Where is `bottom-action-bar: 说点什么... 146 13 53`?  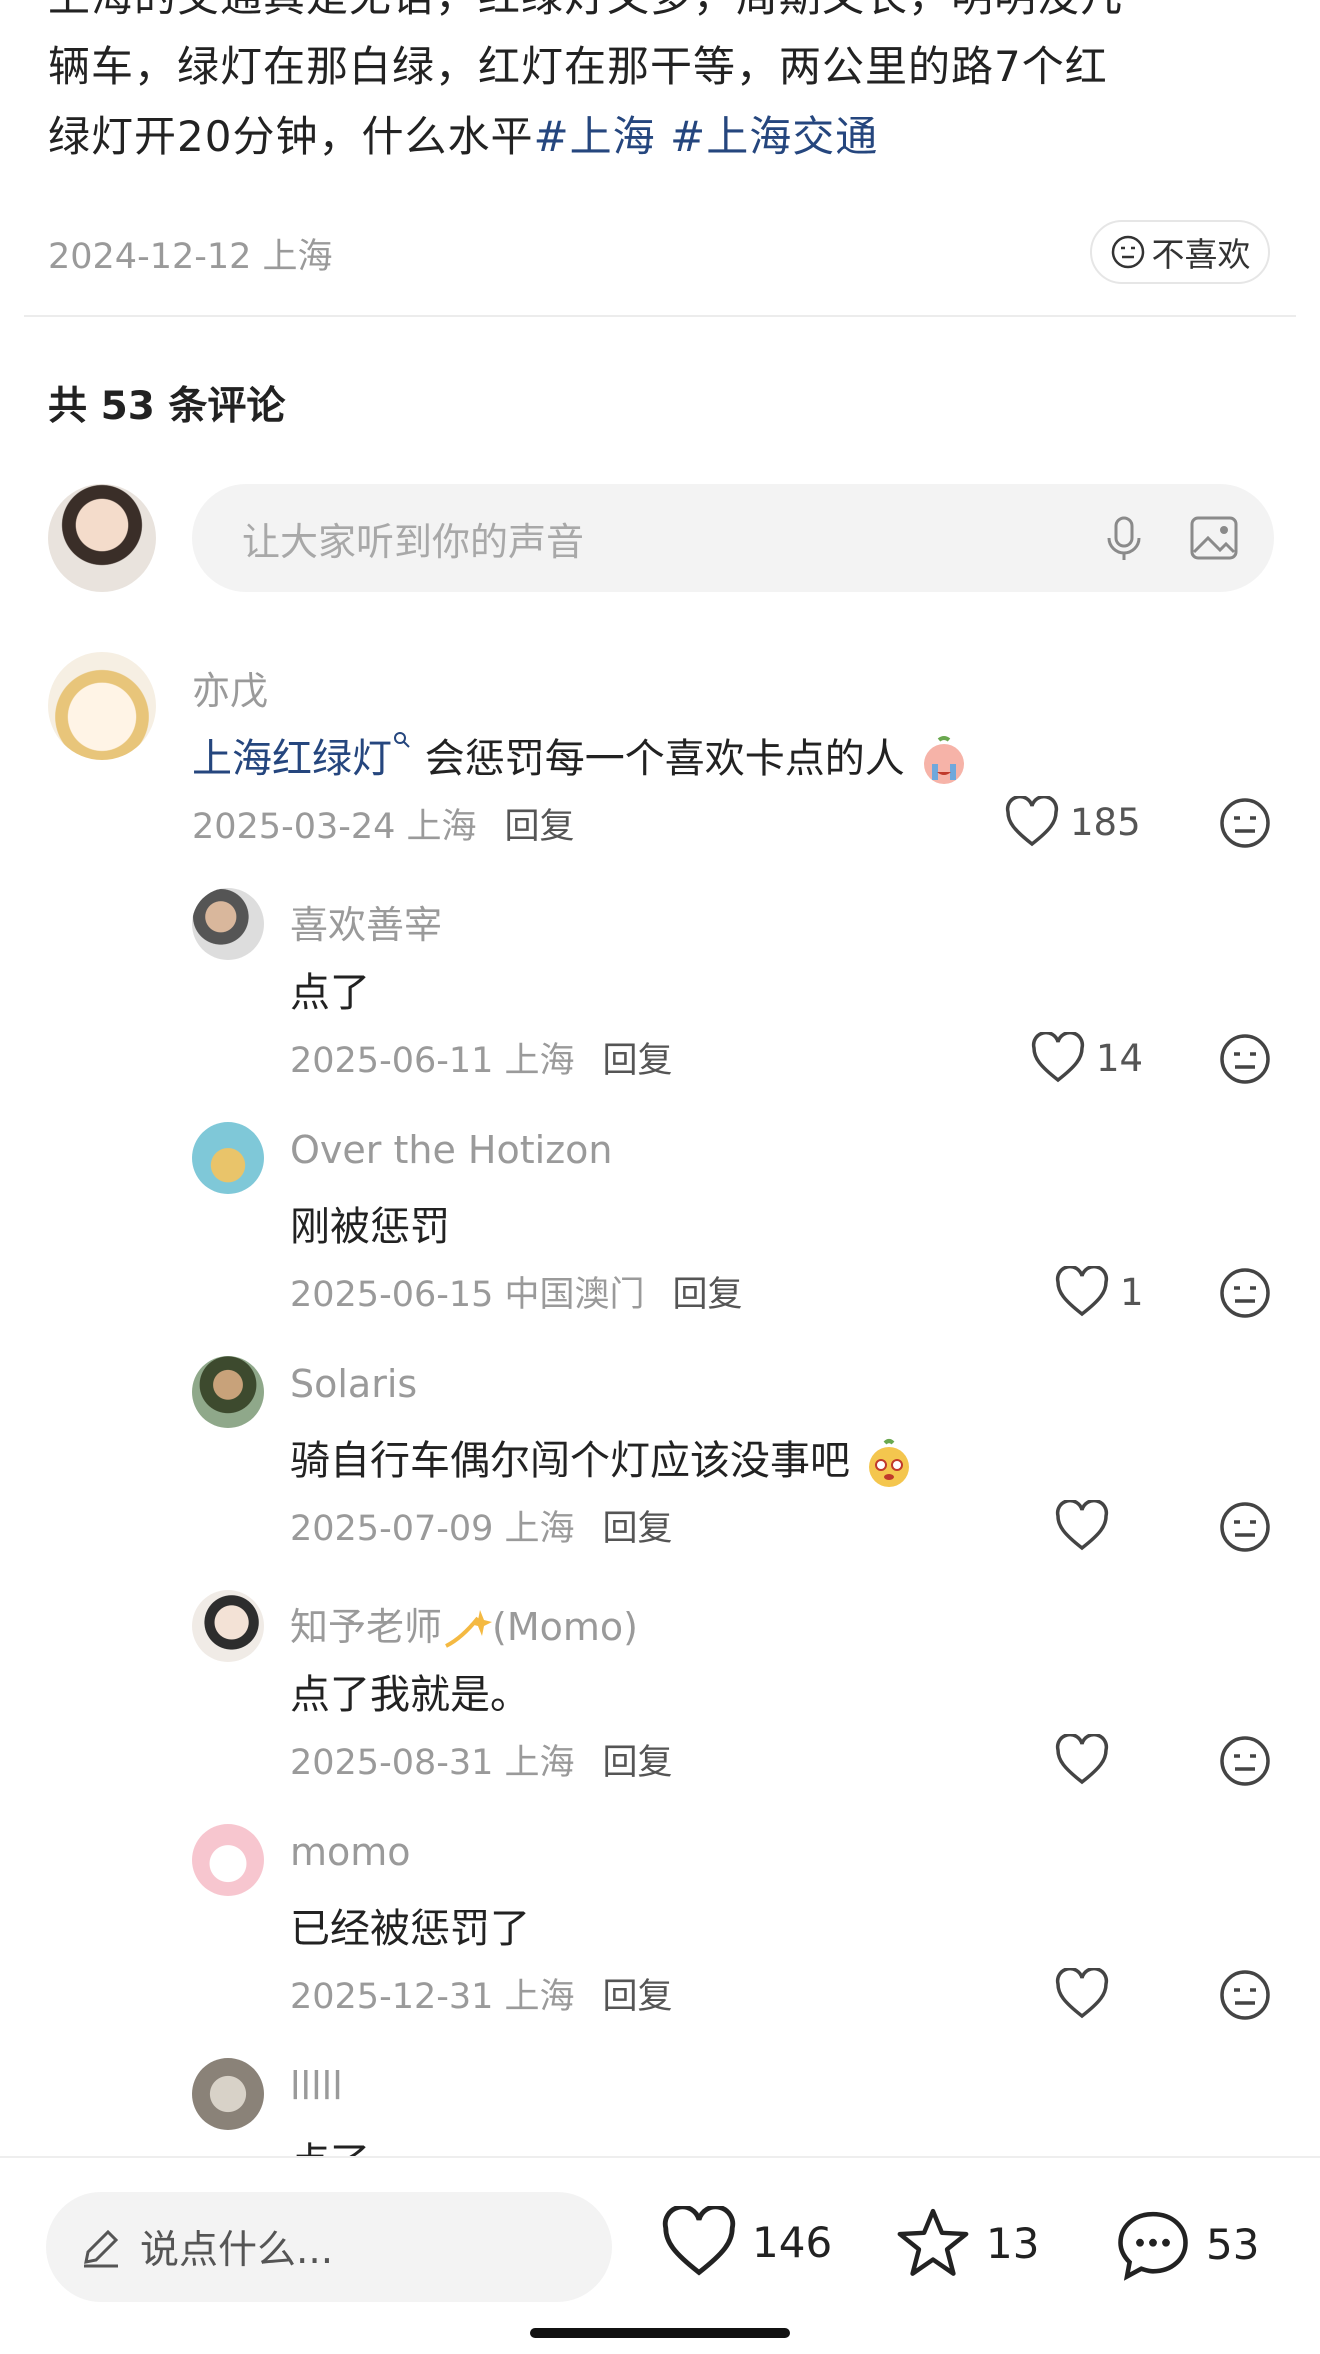
bottom-action-bar: 说点什么... 146 13 53 is located at coordinates (660, 2255).